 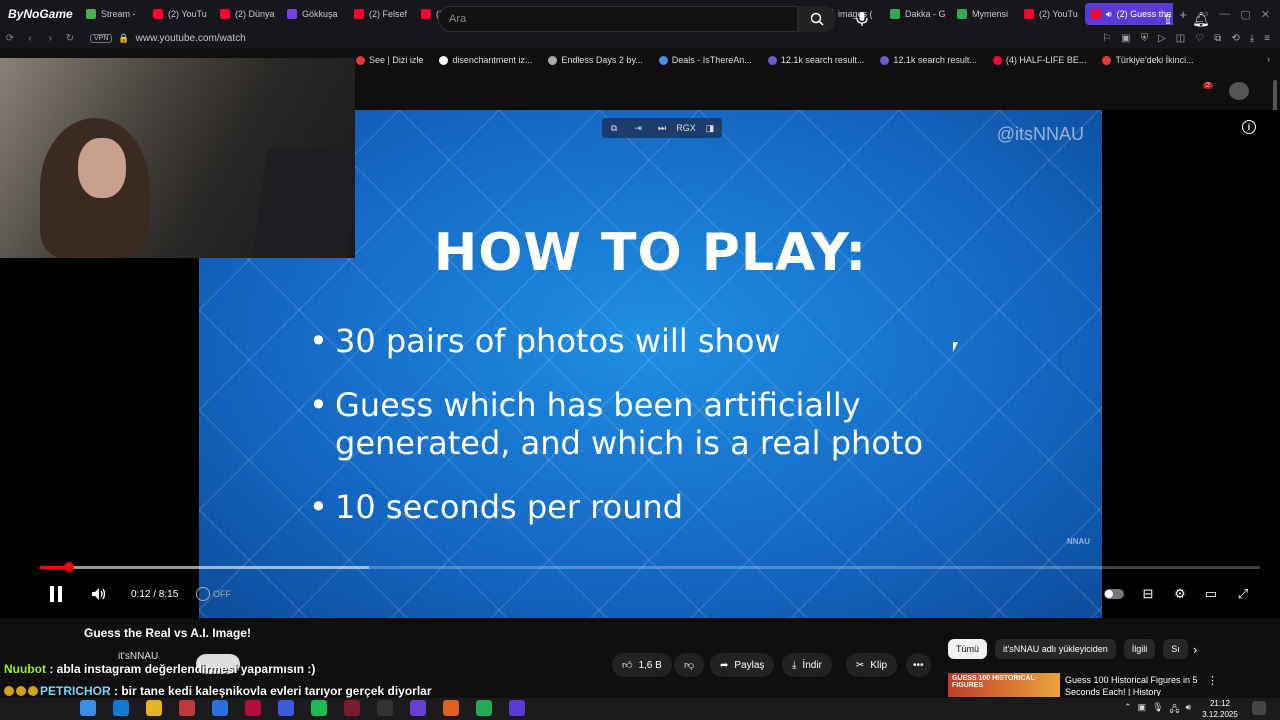 What do you see at coordinates (1189, 710) in the screenshot?
I see `sound-icon: 🔊︎` at bounding box center [1189, 710].